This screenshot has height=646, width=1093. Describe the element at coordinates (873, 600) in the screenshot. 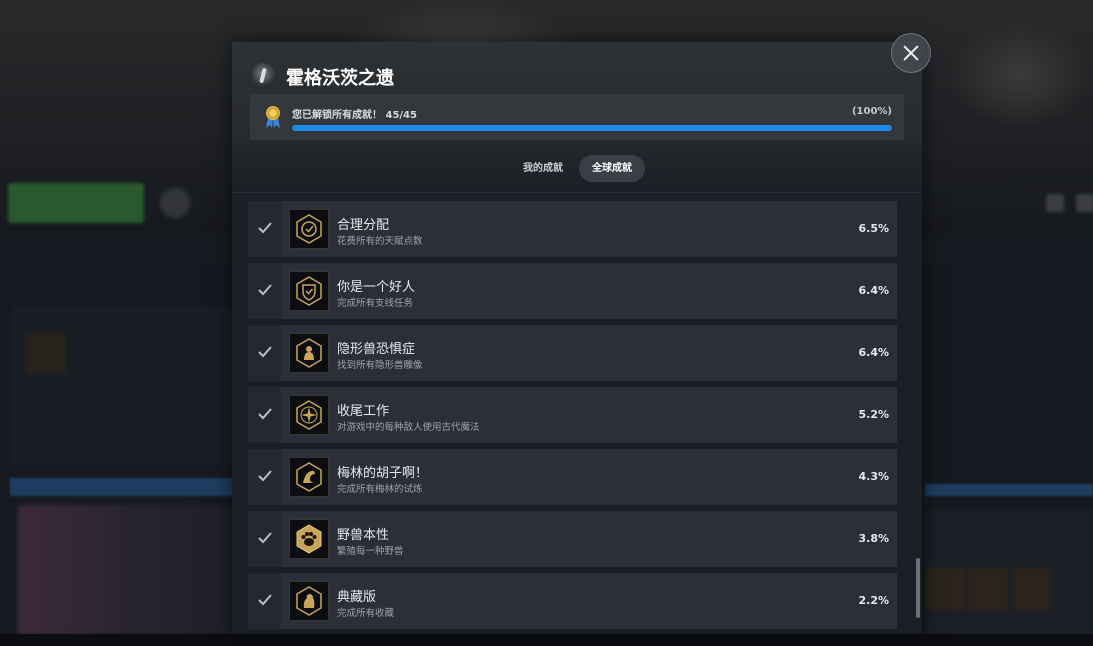

I see `achievement-global-percent: 2.2%` at that location.